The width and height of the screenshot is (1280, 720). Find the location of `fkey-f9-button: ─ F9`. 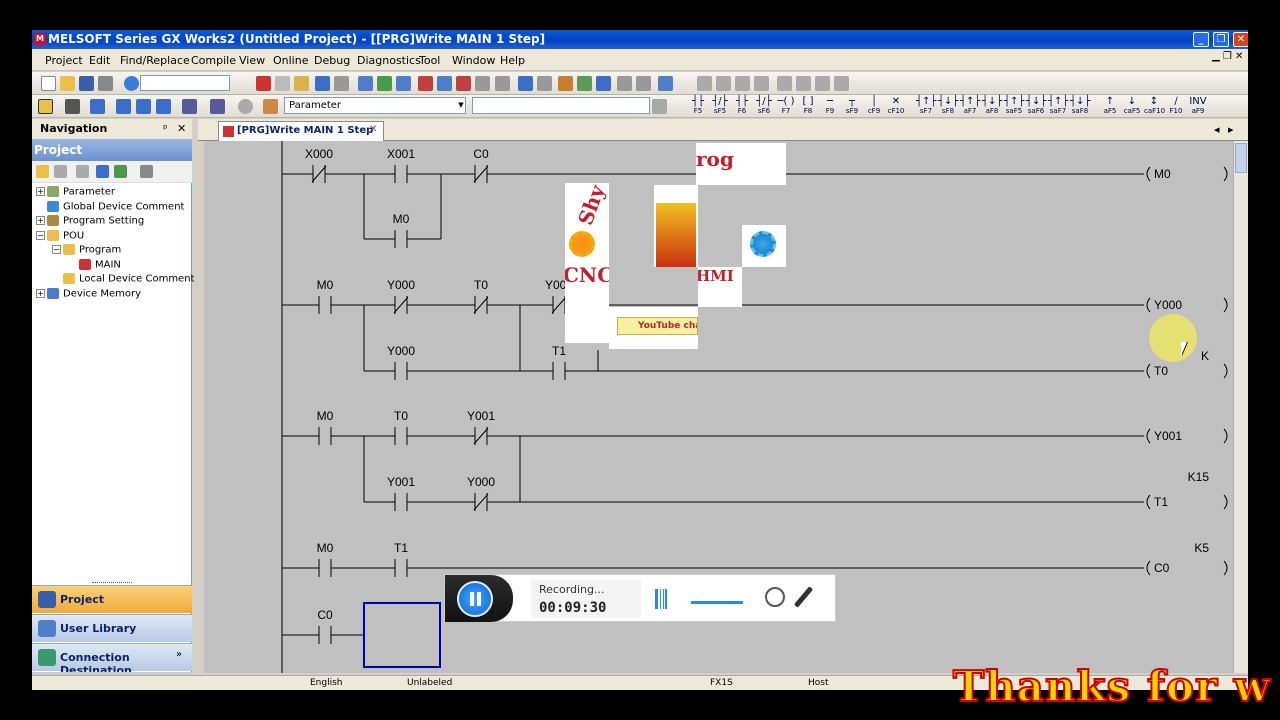

fkey-f9-button: ─ F9 is located at coordinates (830, 106).